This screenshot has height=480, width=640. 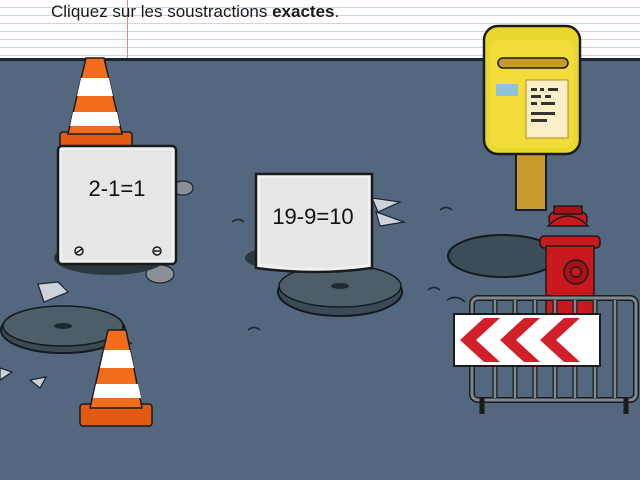 What do you see at coordinates (117, 189) in the screenshot?
I see `card-1-expression: 2-1=1` at bounding box center [117, 189].